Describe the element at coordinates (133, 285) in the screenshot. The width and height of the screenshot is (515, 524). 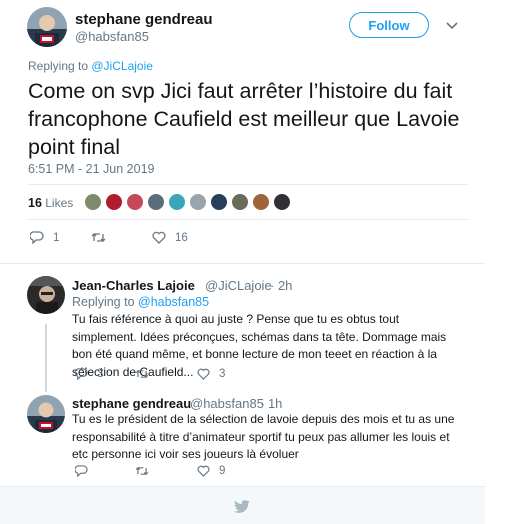
I see `author-name: Jean-Charles Lajoie` at that location.